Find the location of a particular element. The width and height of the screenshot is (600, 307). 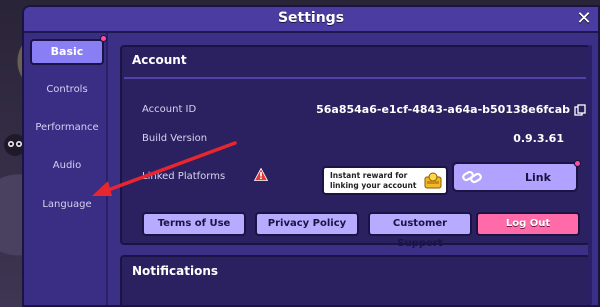

sidebar-item-language: Language is located at coordinates (67, 205).